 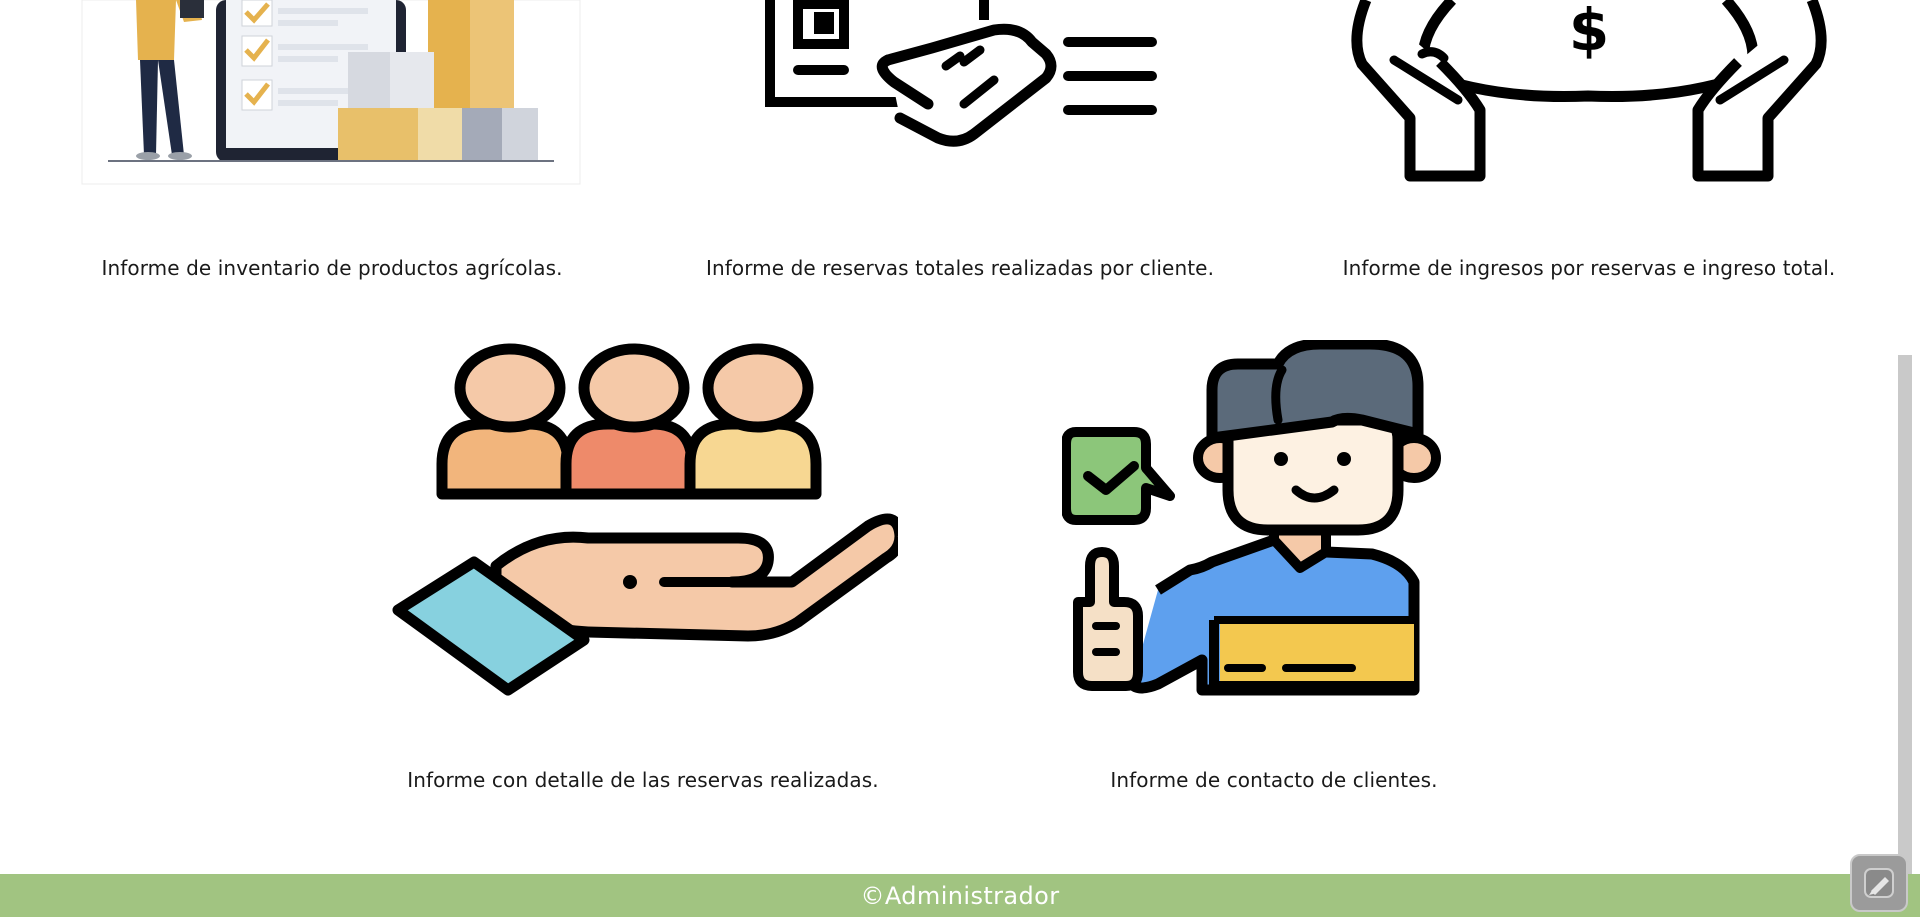 I want to click on edit-icon, so click(x=1879, y=883).